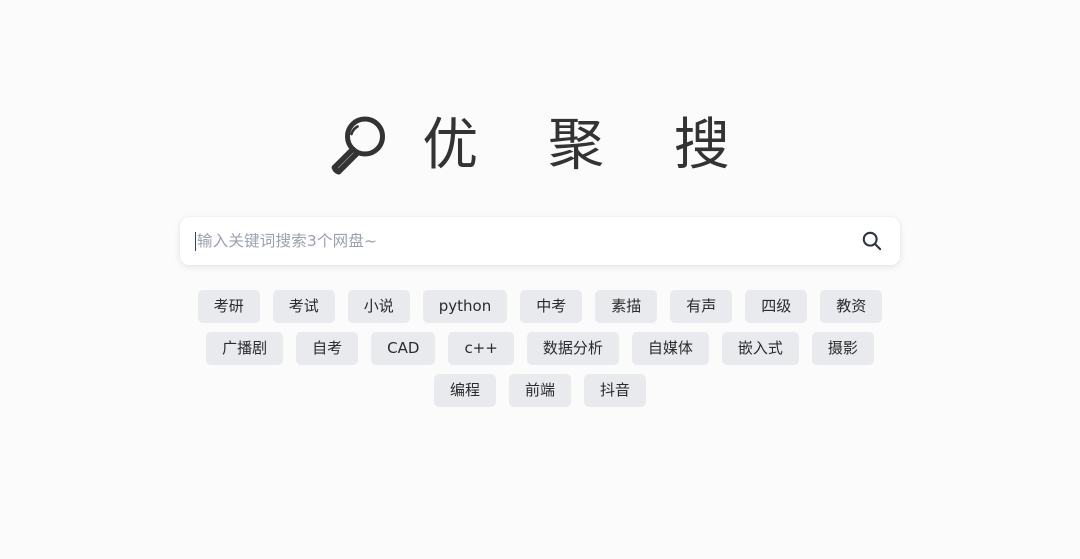 This screenshot has width=1080, height=559. What do you see at coordinates (464, 390) in the screenshot?
I see `hot-tag: 编程` at bounding box center [464, 390].